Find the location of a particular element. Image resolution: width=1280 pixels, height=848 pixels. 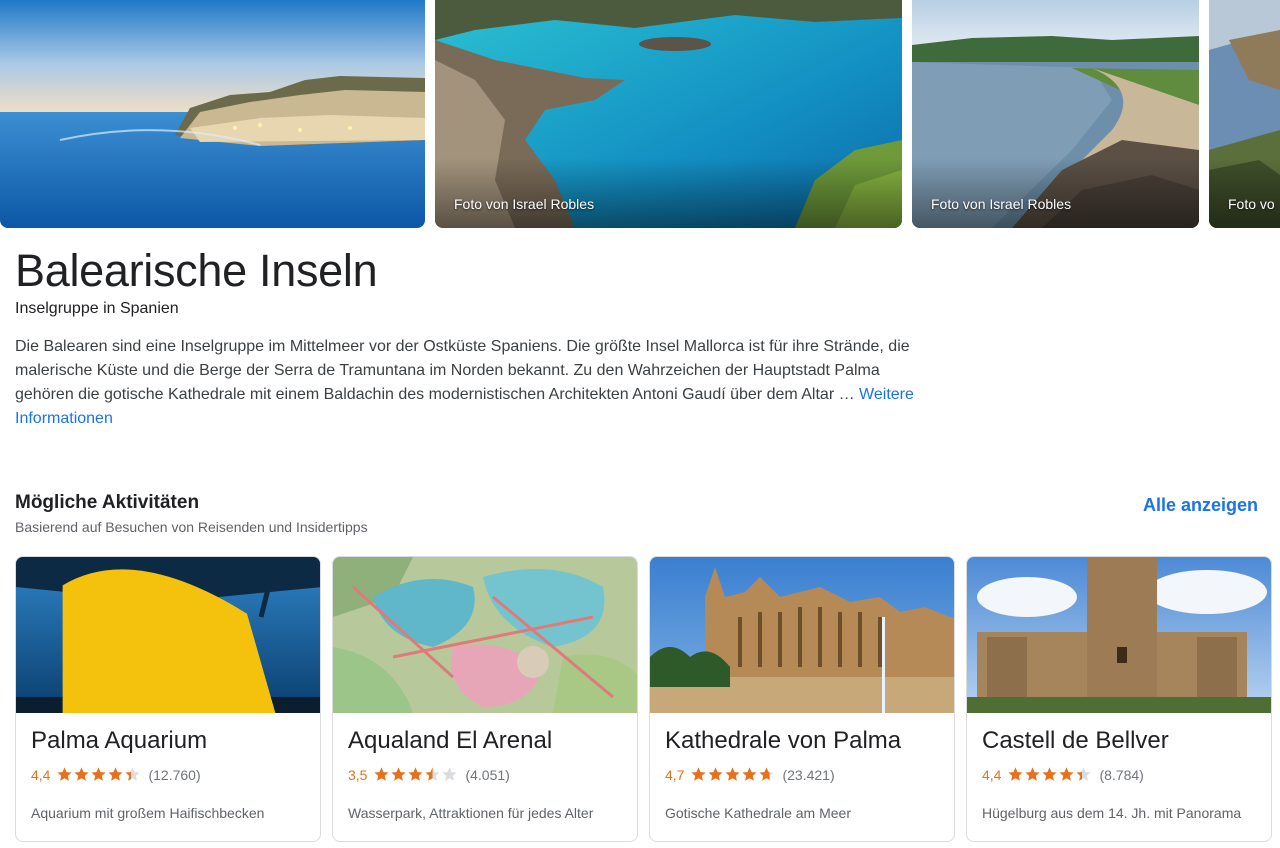

activity-image-aquarium is located at coordinates (168, 635).